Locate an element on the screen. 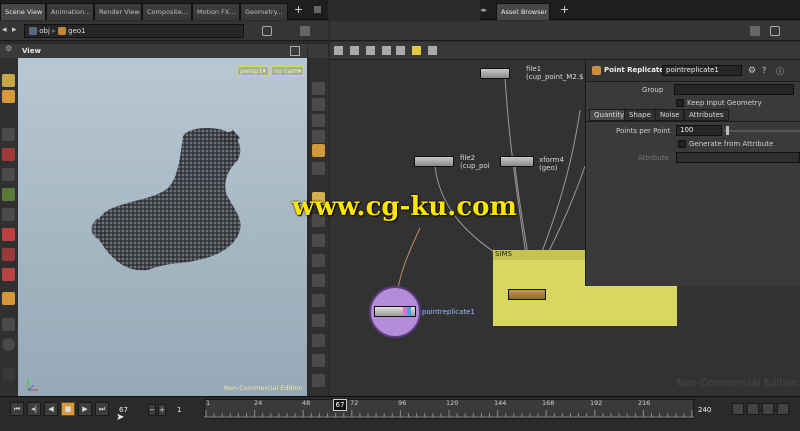  pointer-icon is located at coordinates (8, 134).